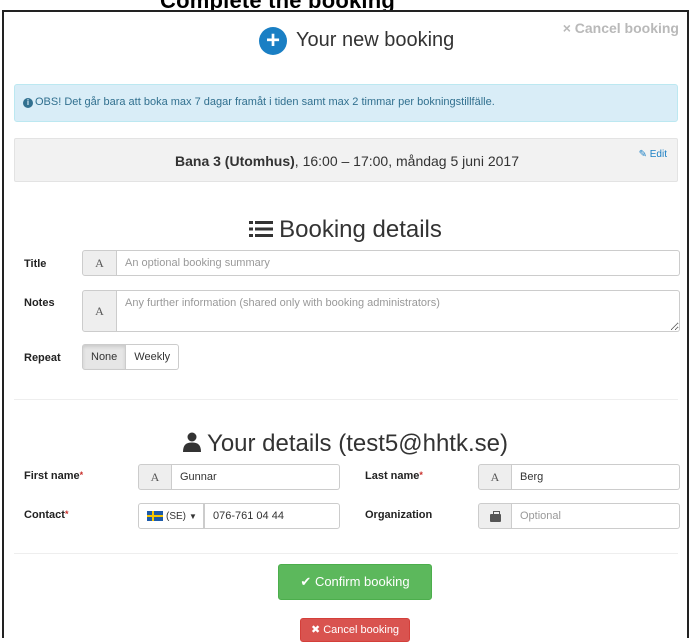 The height and width of the screenshot is (642, 691). I want to click on first-name-text: First name, so click(52, 476).